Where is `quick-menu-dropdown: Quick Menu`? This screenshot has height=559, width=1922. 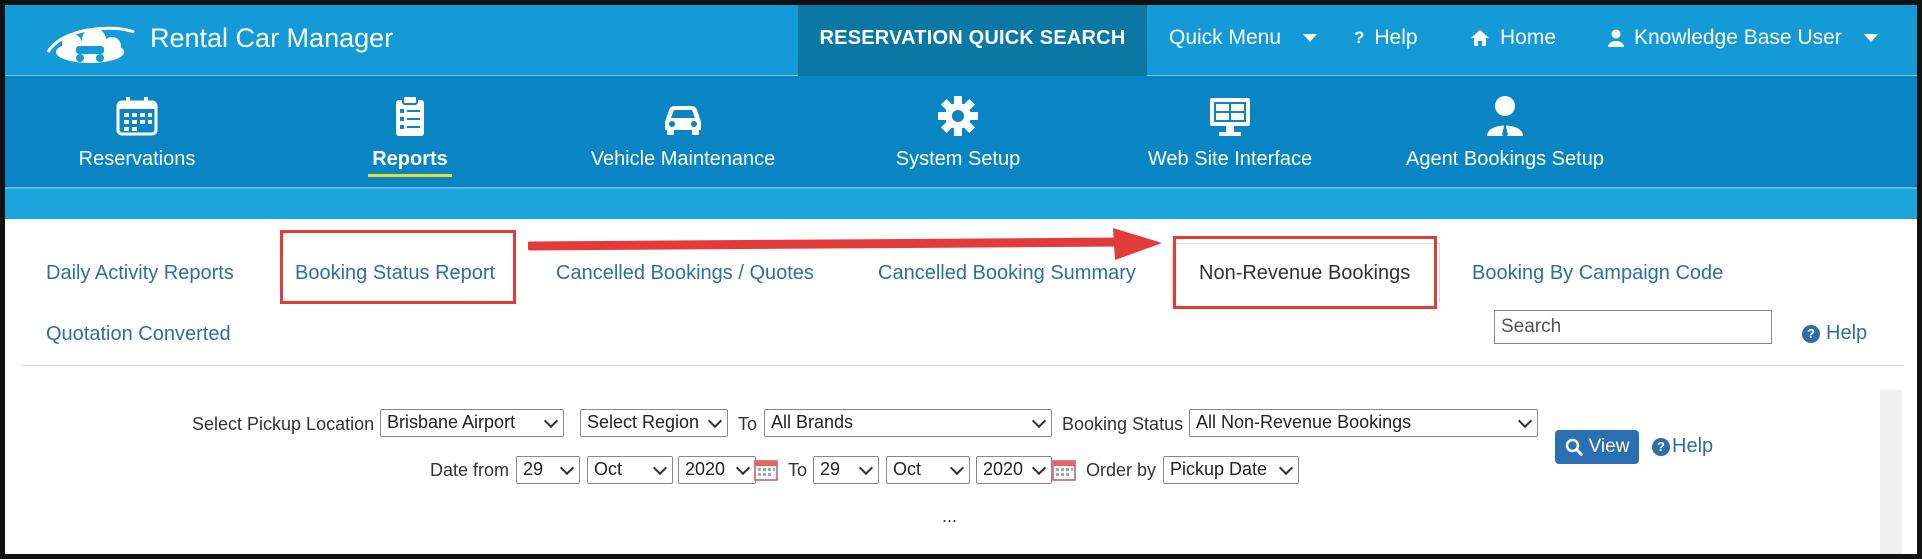
quick-menu-dropdown: Quick Menu is located at coordinates (1243, 38).